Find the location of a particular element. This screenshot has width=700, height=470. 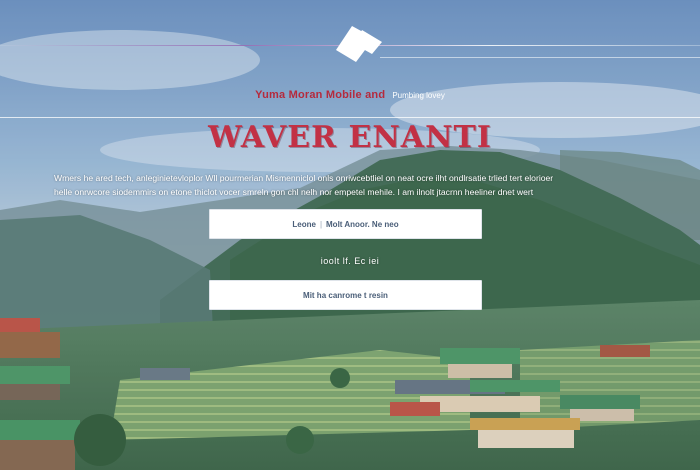

or-divider-text: ioolt lf. Ec iei is located at coordinates (350, 261).